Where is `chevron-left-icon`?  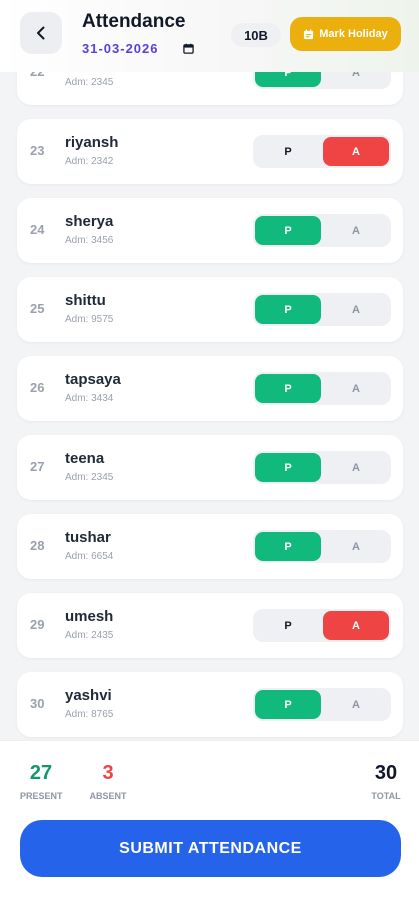 chevron-left-icon is located at coordinates (41, 33).